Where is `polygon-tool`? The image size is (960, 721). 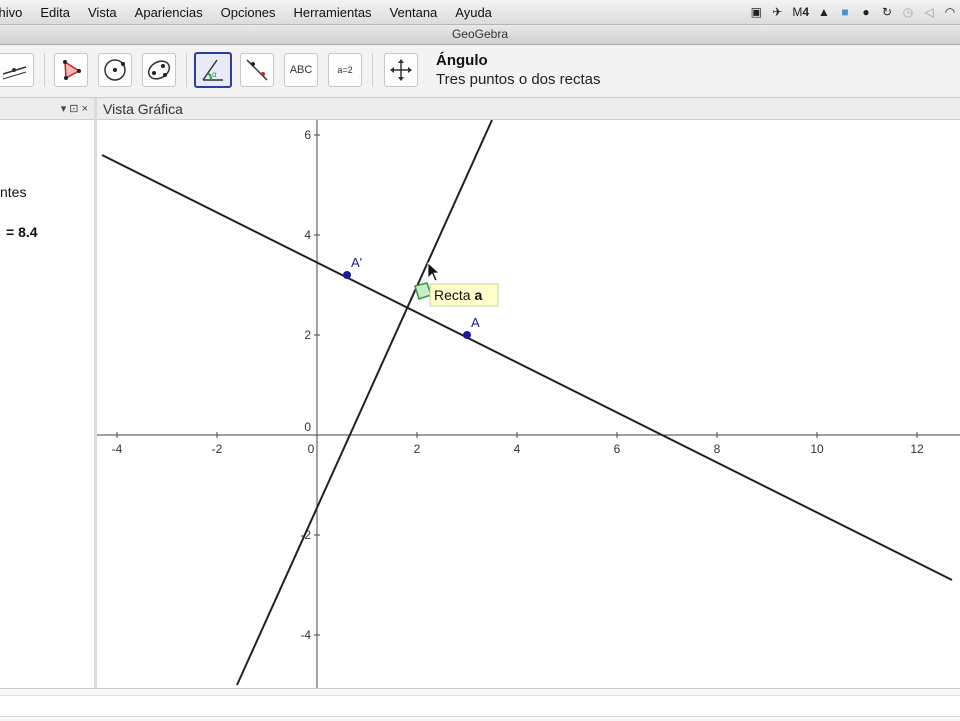
polygon-tool is located at coordinates (71, 70).